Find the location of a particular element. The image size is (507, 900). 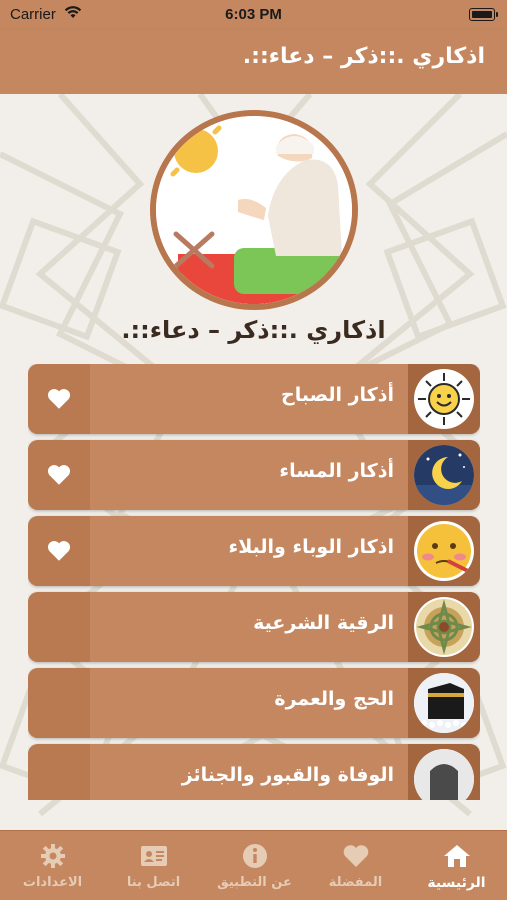

kaaba-icon is located at coordinates (444, 703).